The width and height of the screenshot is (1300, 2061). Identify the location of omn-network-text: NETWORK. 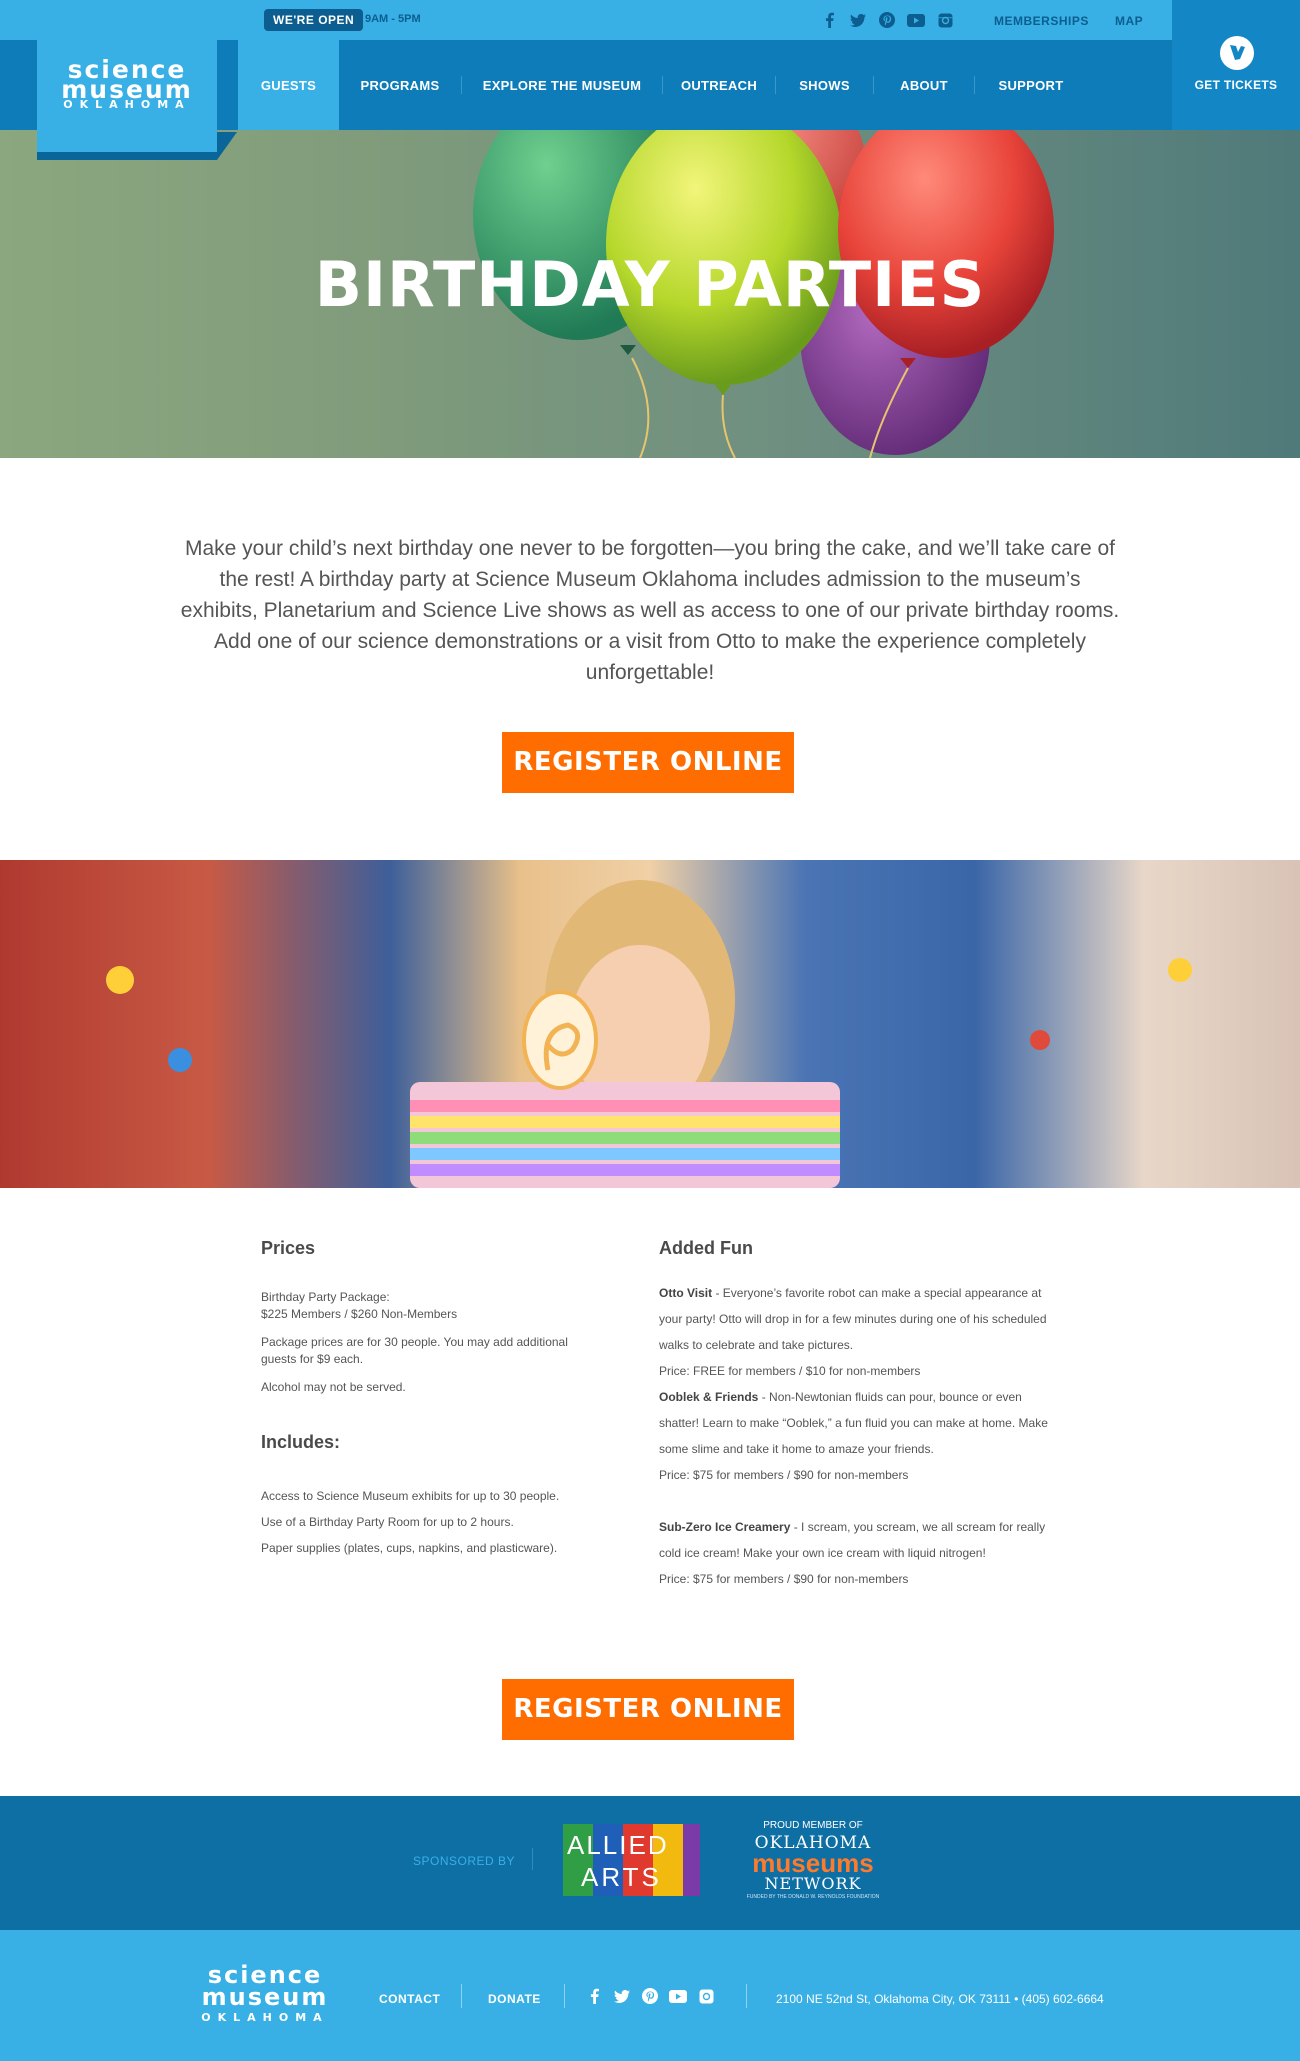
(813, 1883).